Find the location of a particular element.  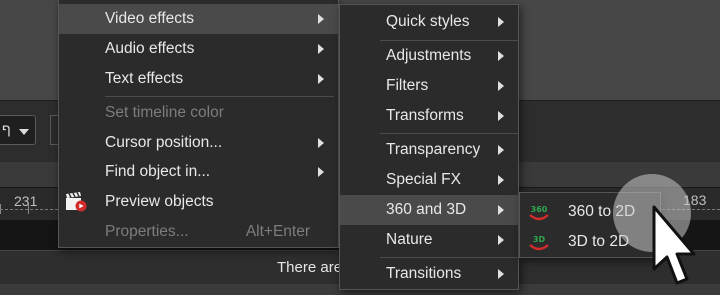

menu-item-label: Quick styles is located at coordinates (428, 21).